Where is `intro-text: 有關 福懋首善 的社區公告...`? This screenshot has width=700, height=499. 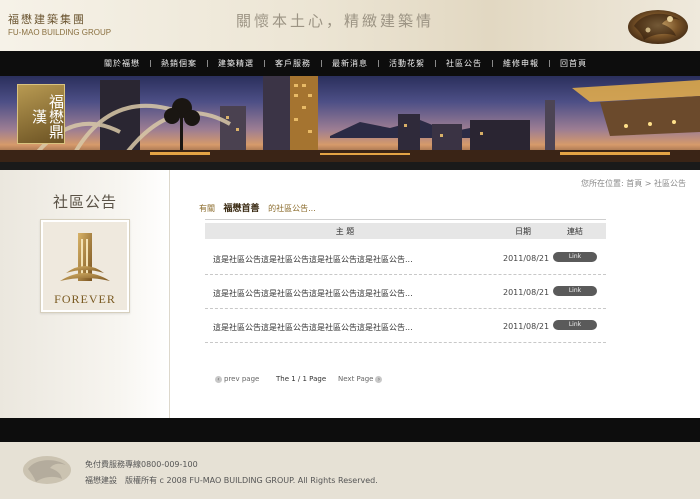
intro-text: 有關 福懋首善 的社區公告... is located at coordinates (257, 207).